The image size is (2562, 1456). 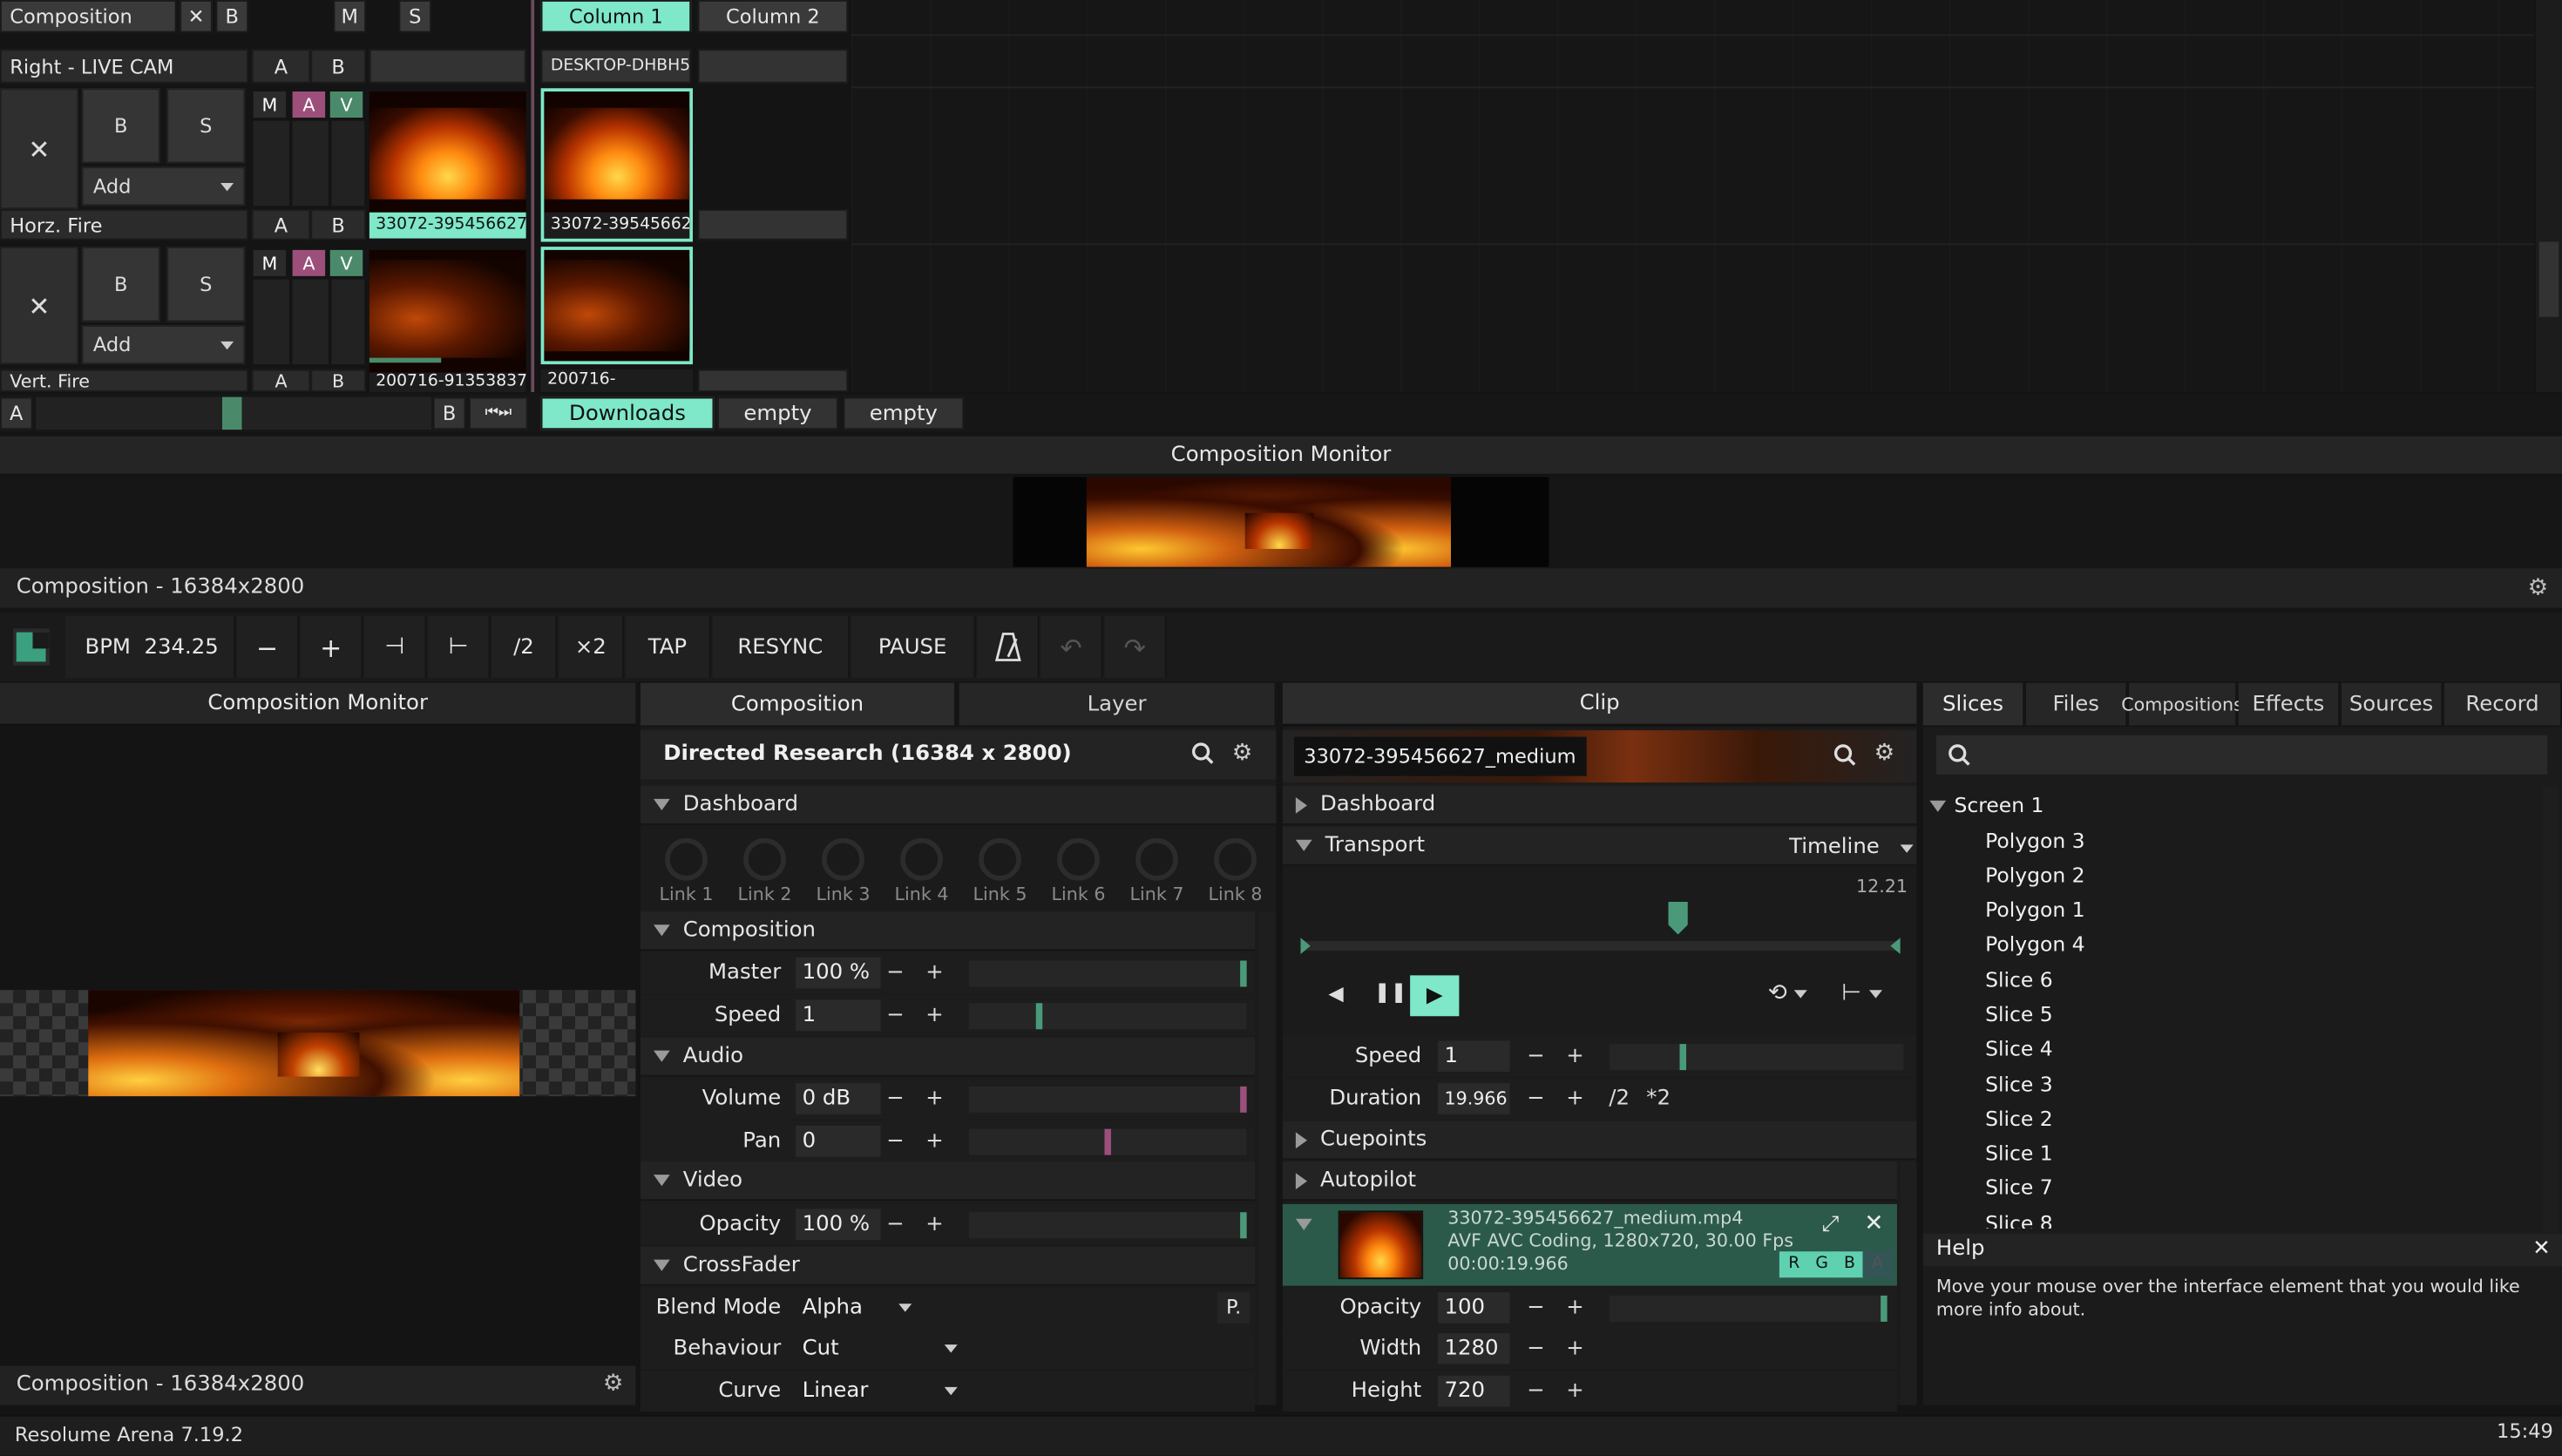 What do you see at coordinates (1474, 1391) in the screenshot?
I see `height-value: 720` at bounding box center [1474, 1391].